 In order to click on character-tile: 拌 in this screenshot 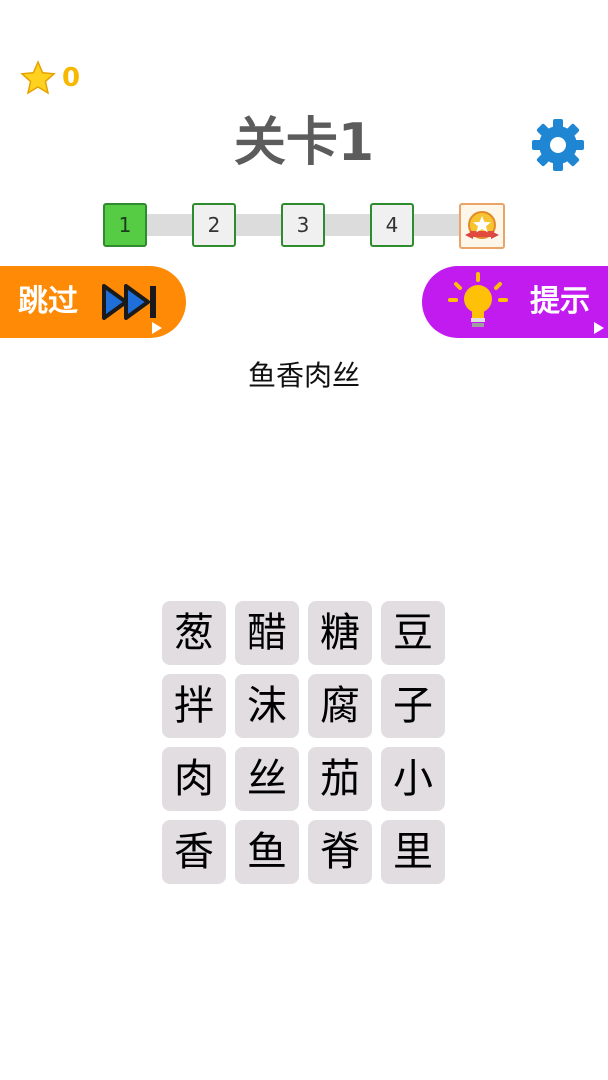, I will do `click(194, 706)`.